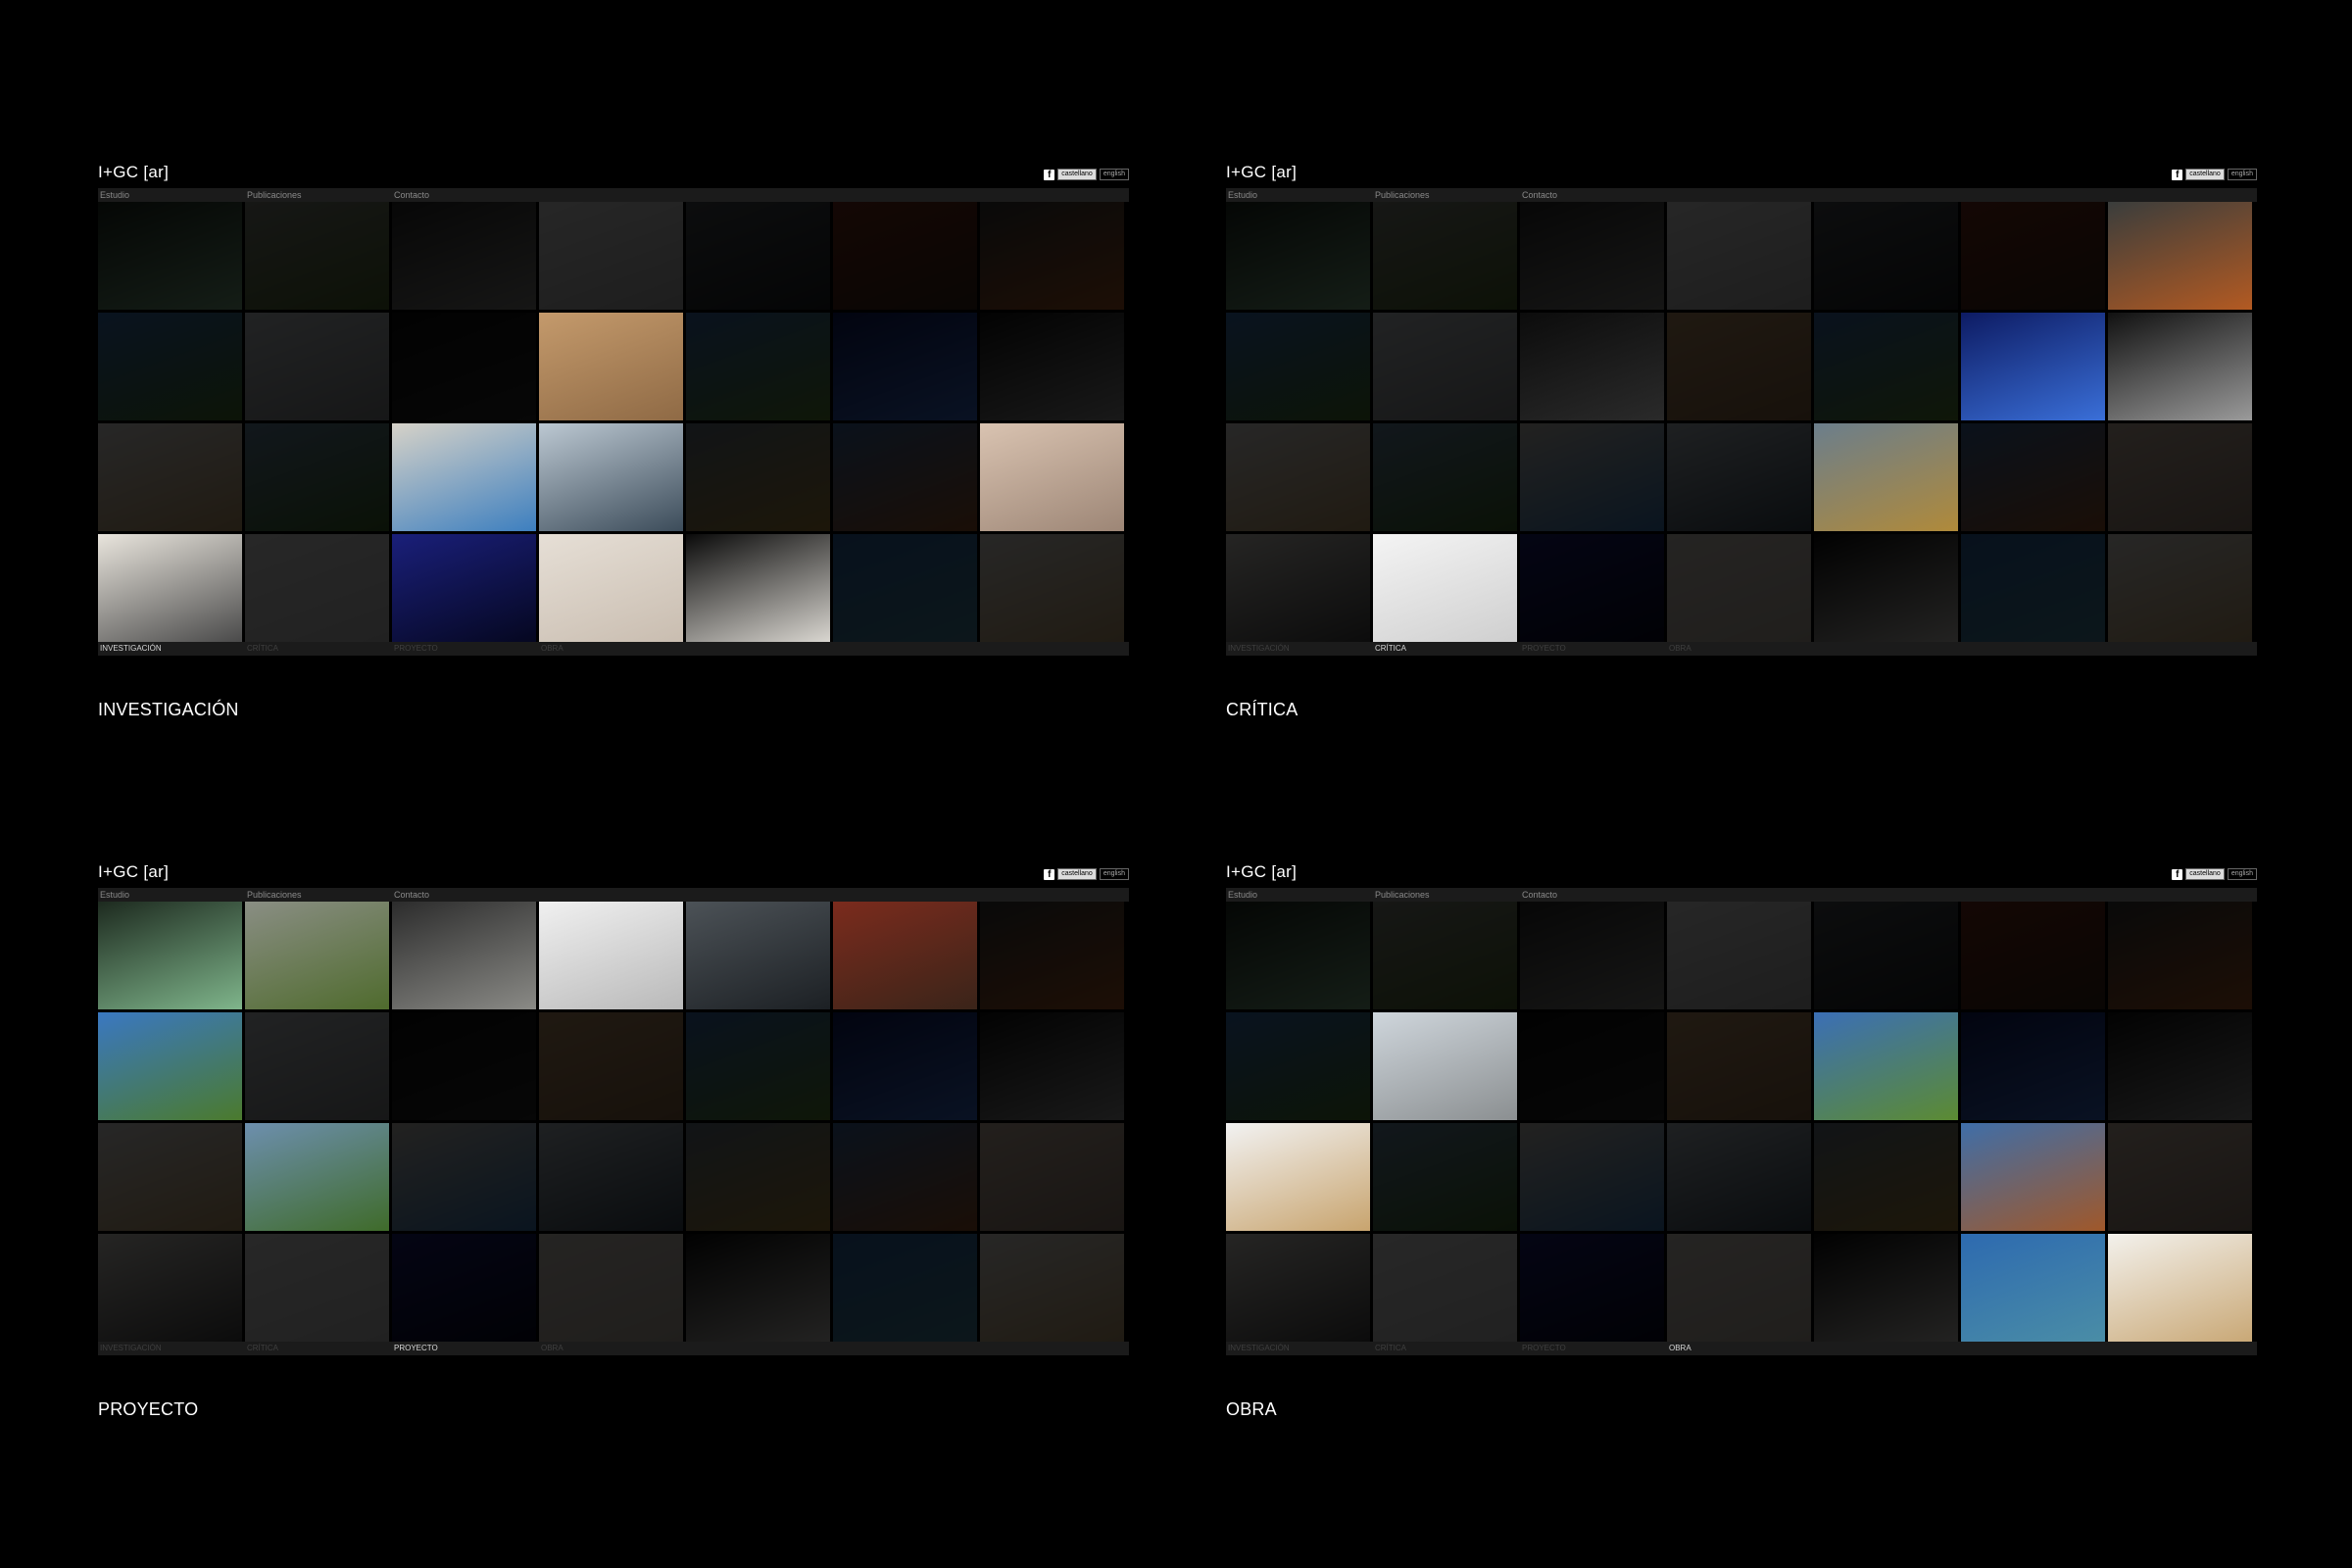 The height and width of the screenshot is (1568, 2352). I want to click on thumbnail-house-lawn, so click(1445, 256).